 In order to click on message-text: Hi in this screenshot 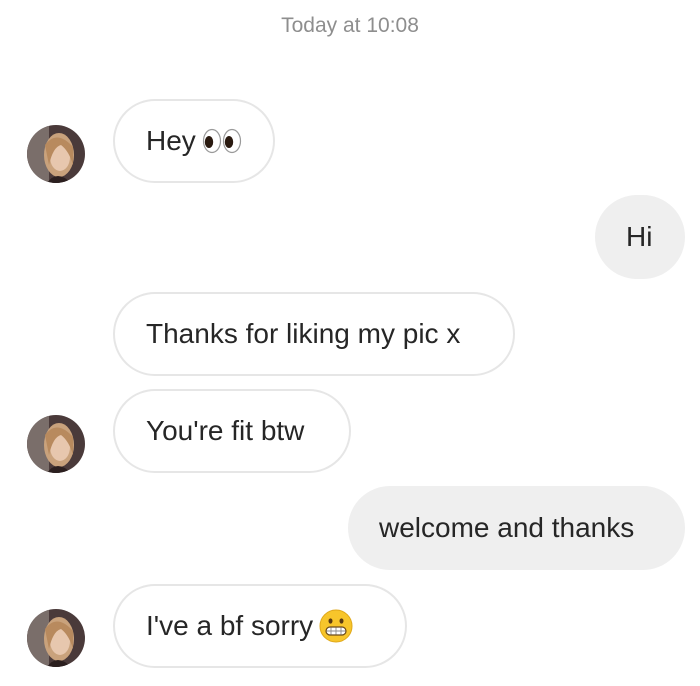, I will do `click(639, 236)`.